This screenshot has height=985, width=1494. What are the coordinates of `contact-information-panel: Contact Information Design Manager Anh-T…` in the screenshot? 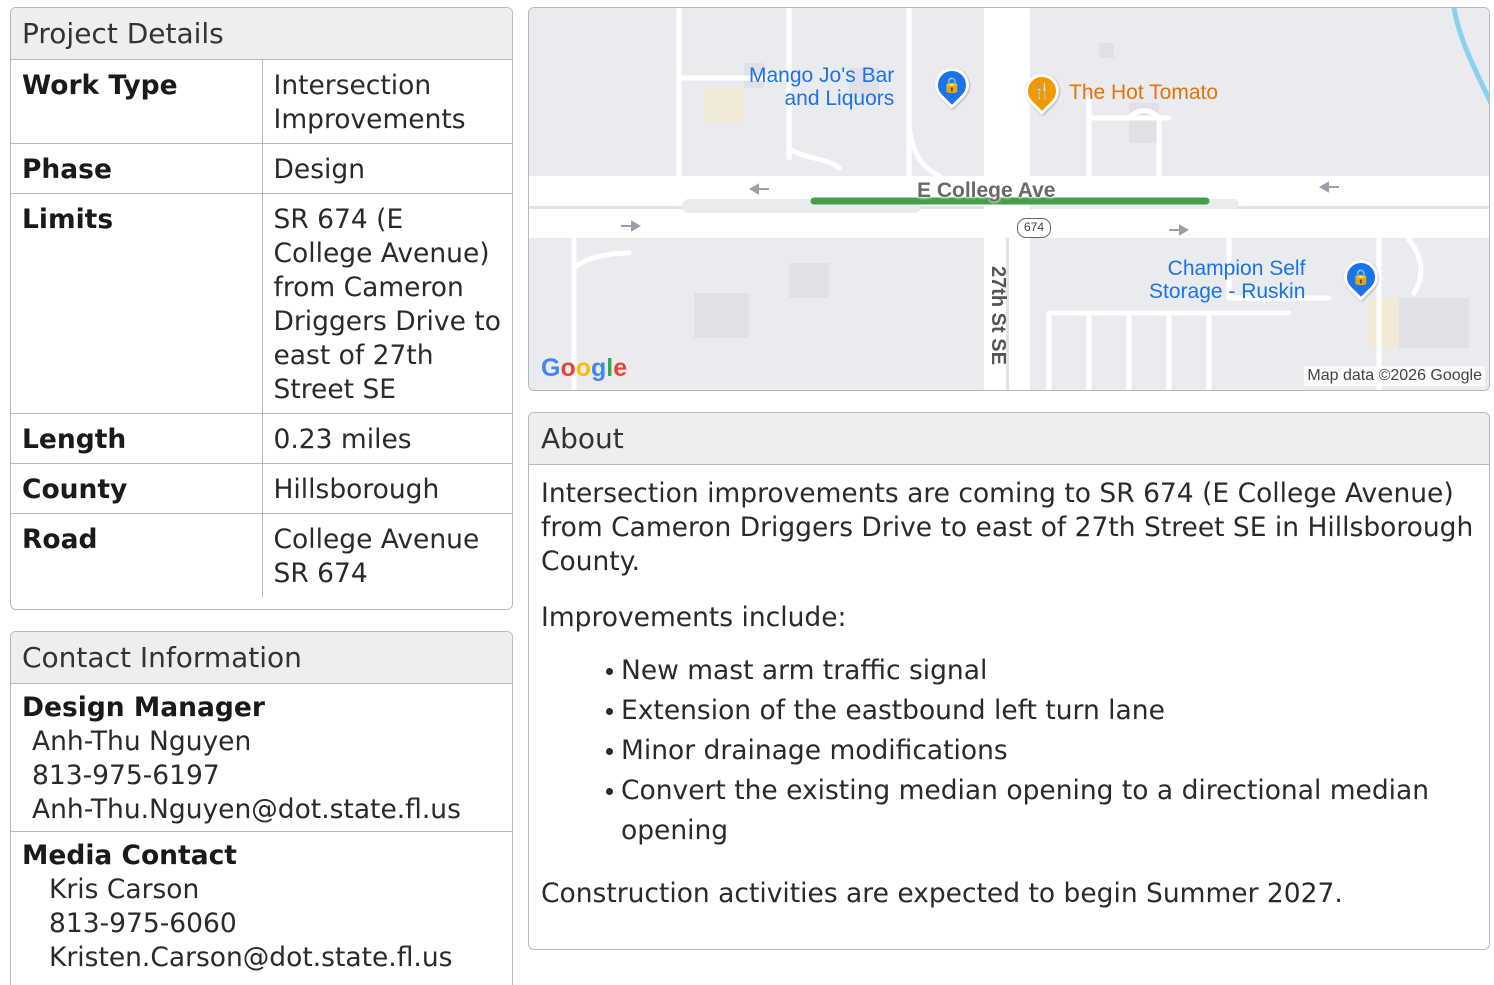 It's located at (261, 808).